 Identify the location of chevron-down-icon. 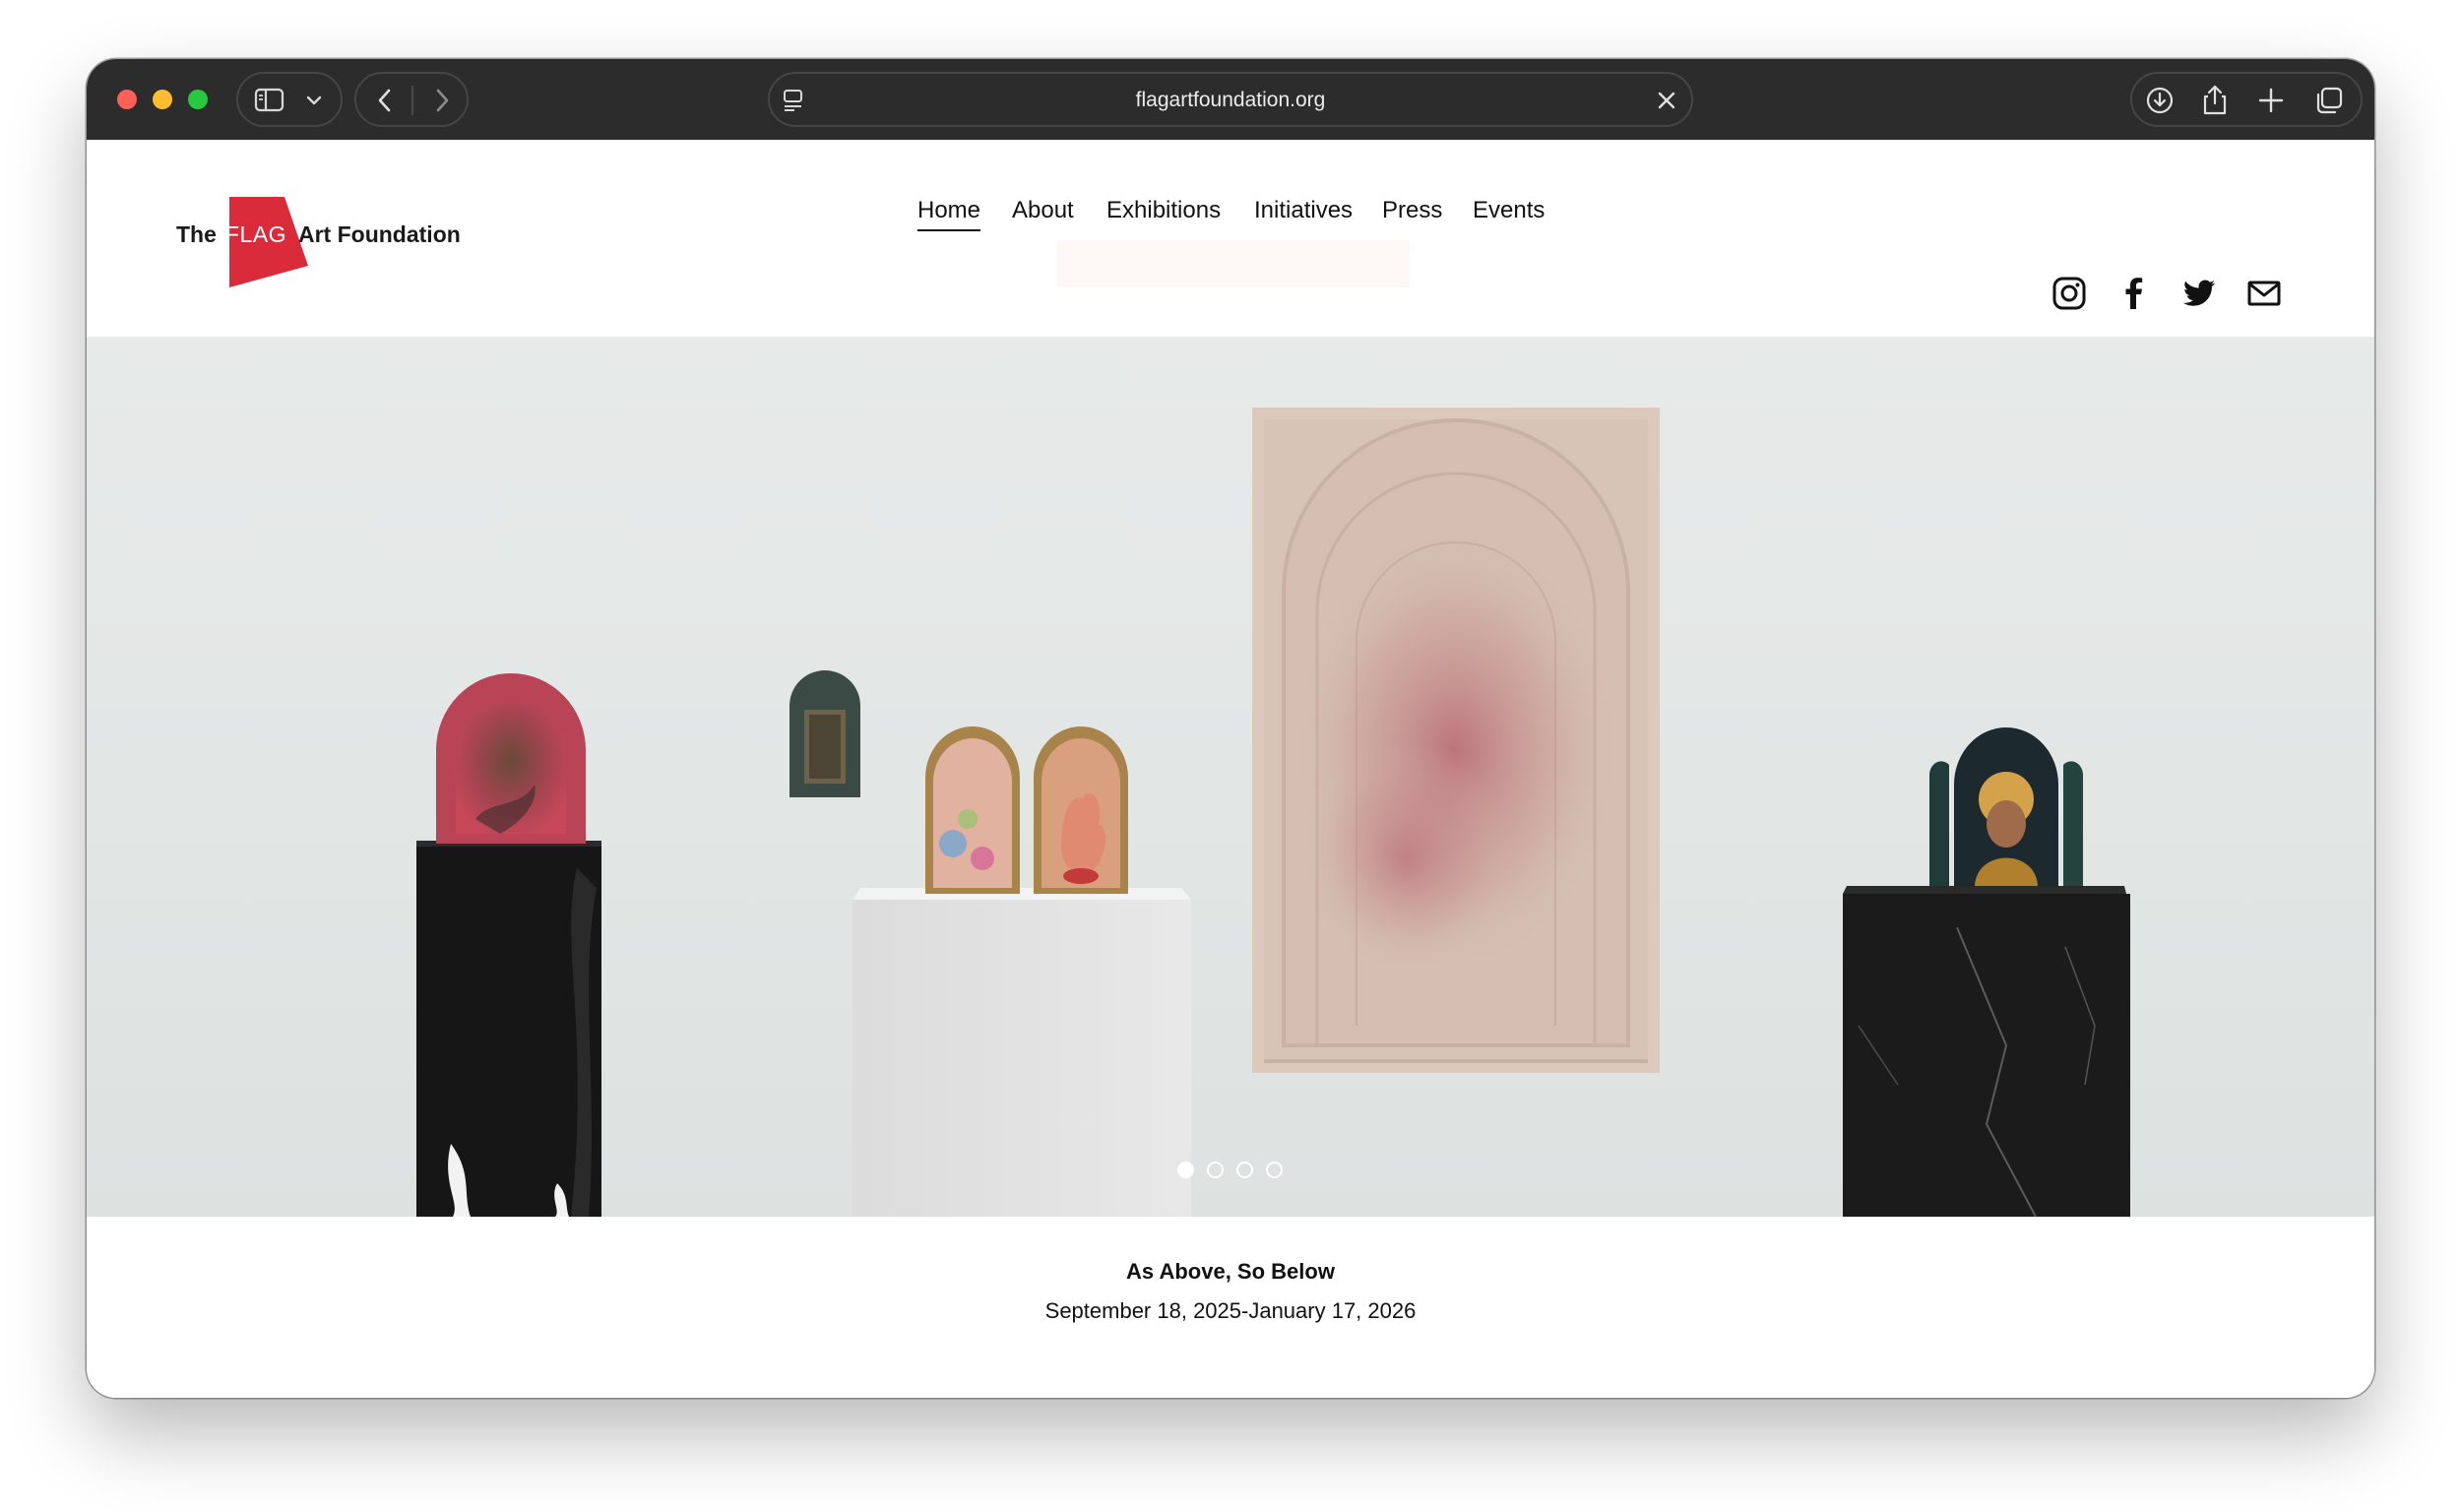
(314, 100).